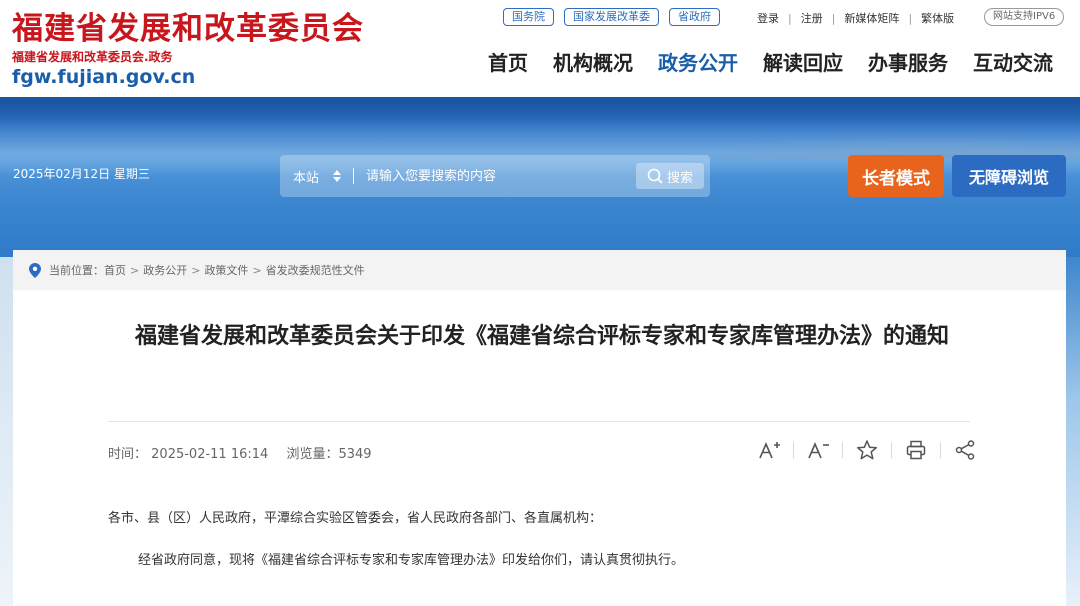  Describe the element at coordinates (679, 178) in the screenshot. I see `search-button-label: 搜索` at that location.